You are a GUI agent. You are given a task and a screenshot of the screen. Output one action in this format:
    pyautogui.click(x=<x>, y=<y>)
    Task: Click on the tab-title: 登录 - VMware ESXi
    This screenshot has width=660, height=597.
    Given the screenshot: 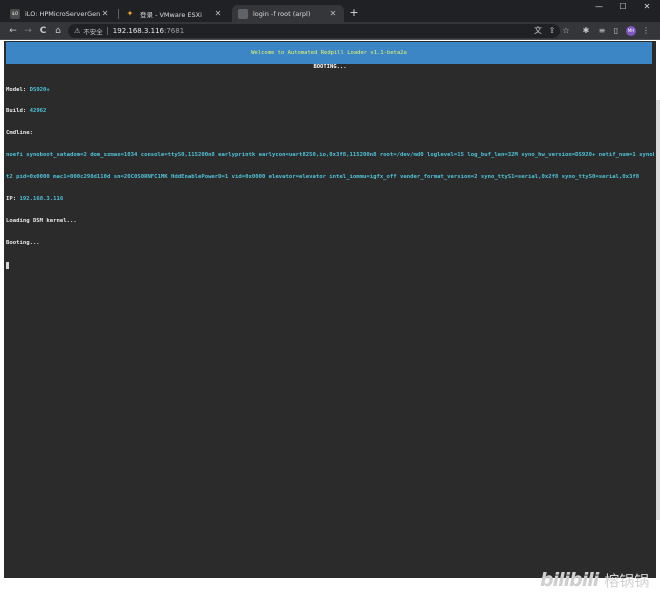 What is the action you would take?
    pyautogui.click(x=171, y=14)
    